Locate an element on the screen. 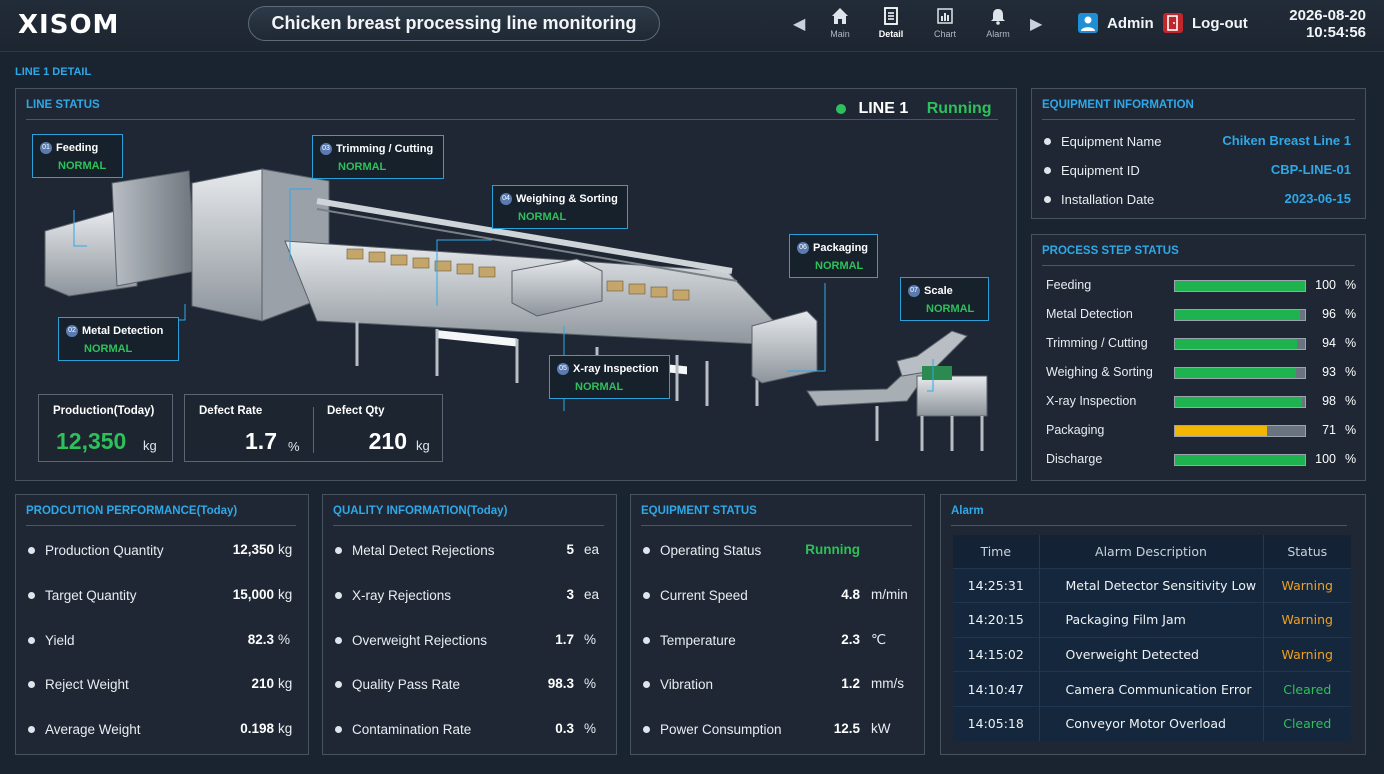 The image size is (1384, 774). step-name: Trimming / Cutting is located at coordinates (385, 148).